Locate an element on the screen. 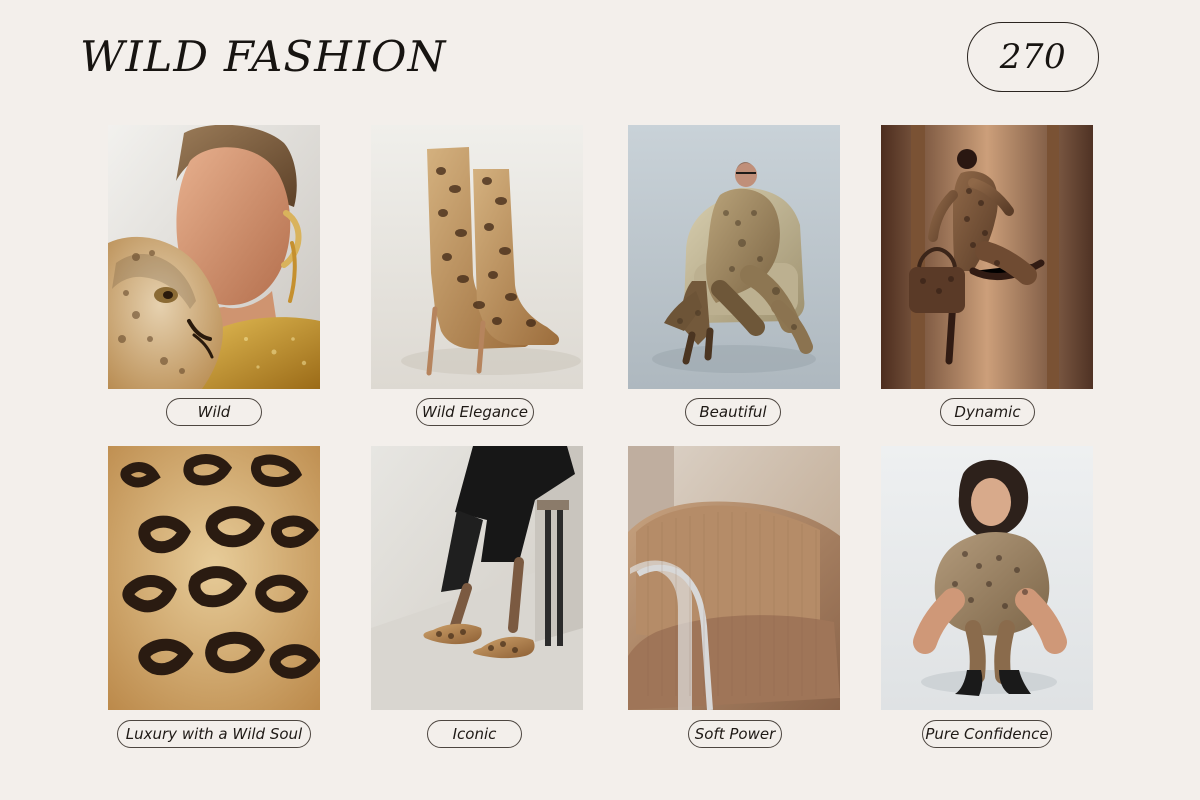 The width and height of the screenshot is (1200, 800). soft-power-image is located at coordinates (734, 578).